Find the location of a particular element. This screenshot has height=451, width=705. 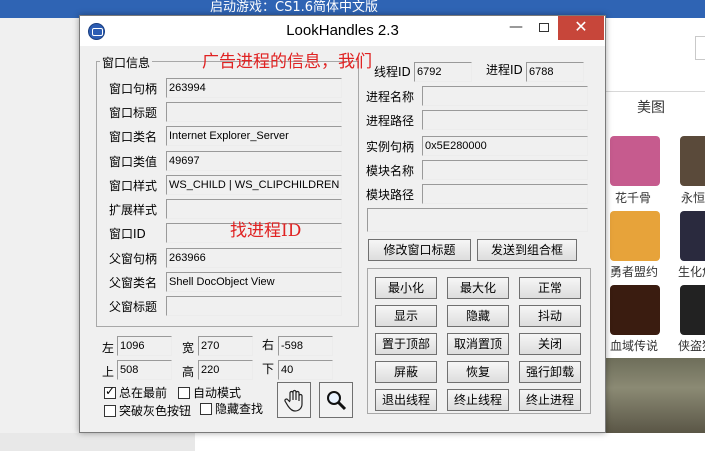

hand-icon is located at coordinates (293, 400).